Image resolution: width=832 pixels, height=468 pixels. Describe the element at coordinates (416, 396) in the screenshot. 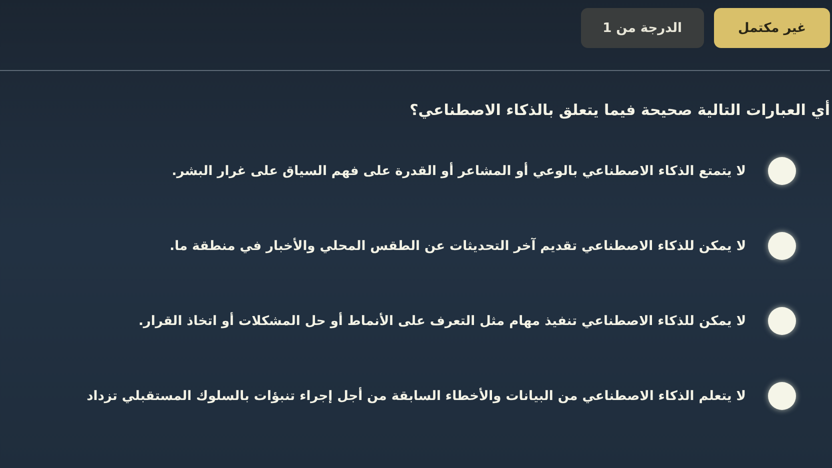

I see `option-text: لا يتعلم الذكاء الاصطناعي من البيانات والأخطاء السابقة من أجل إجراء تنبؤات بالسلوك المستقبلي تزداد` at that location.